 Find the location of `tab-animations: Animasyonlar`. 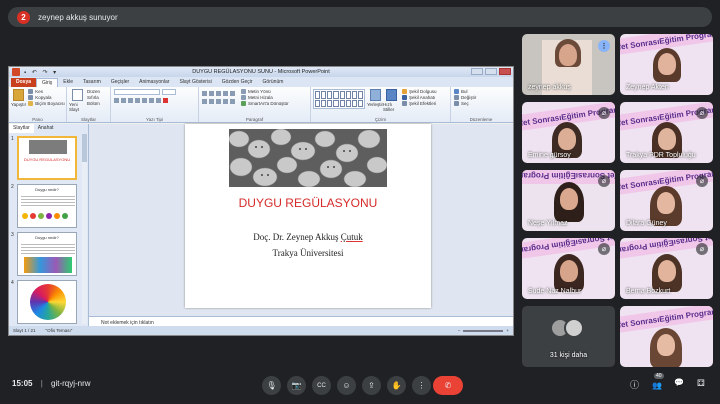

tab-animations: Animasyonlar is located at coordinates (154, 82).